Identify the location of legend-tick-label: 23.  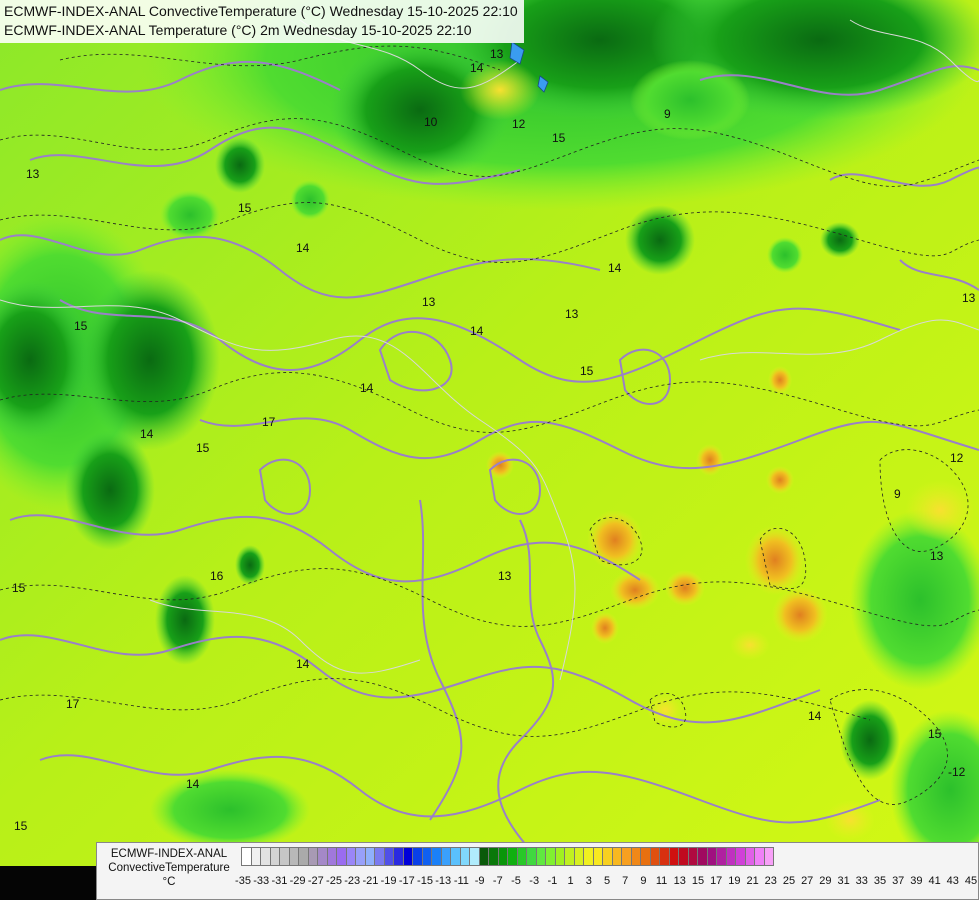
(770, 881).